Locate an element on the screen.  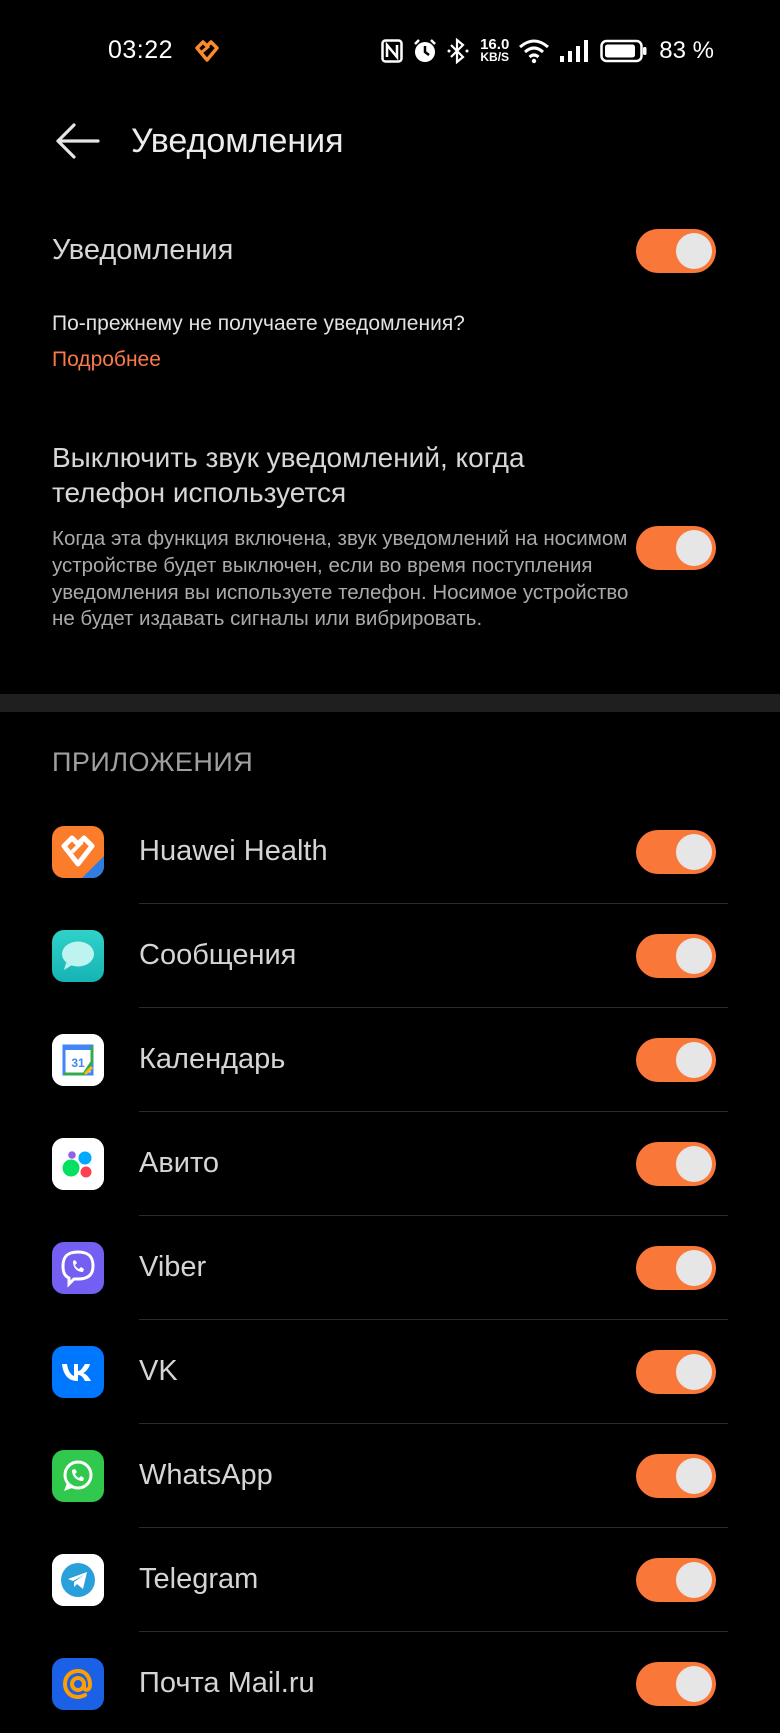
list-item-huawei-health: Huawei Health is located at coordinates (390, 852).